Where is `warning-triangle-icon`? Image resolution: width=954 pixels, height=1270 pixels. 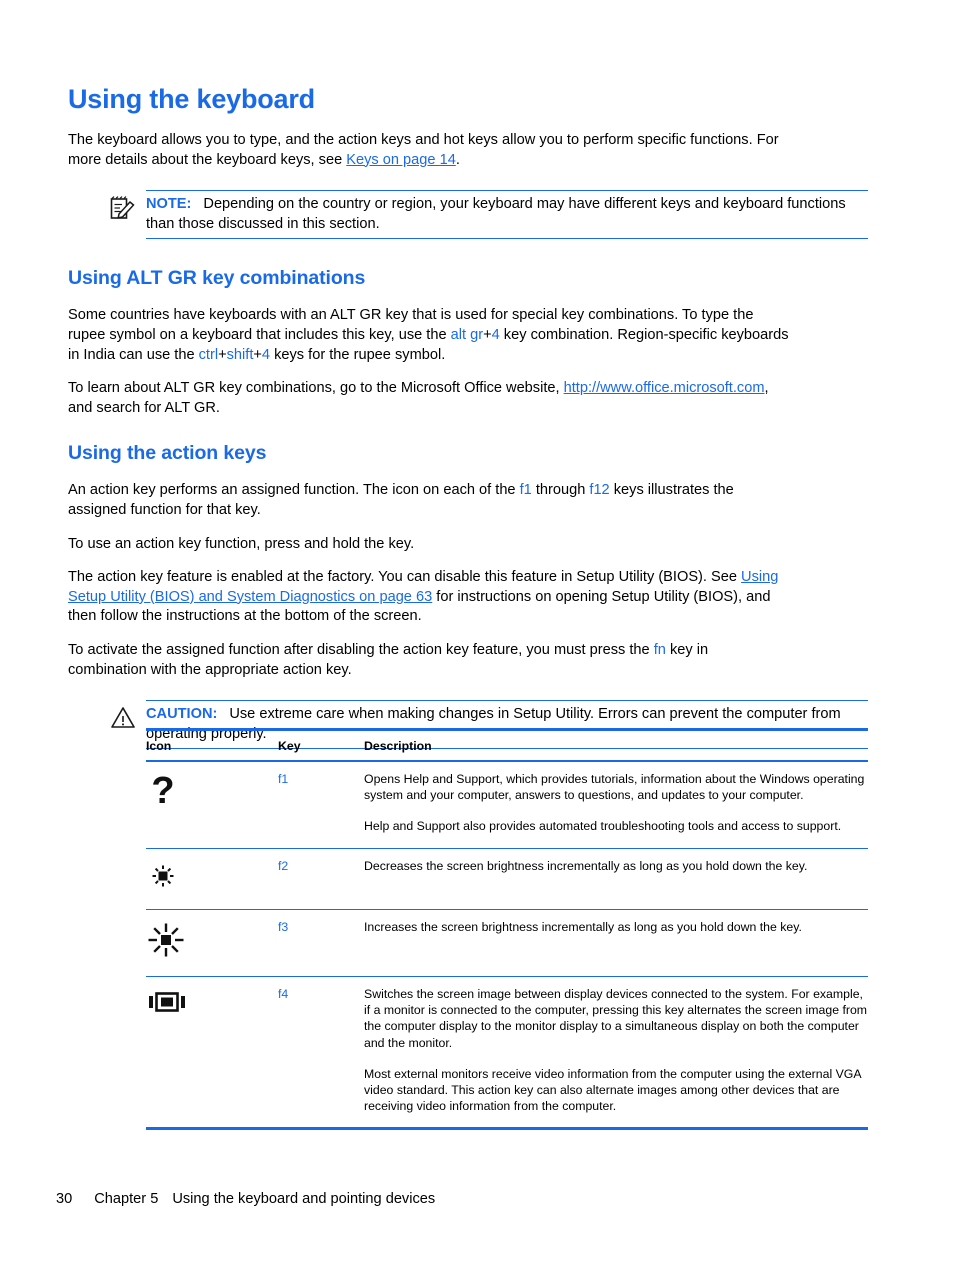
warning-triangle-icon is located at coordinates (123, 718).